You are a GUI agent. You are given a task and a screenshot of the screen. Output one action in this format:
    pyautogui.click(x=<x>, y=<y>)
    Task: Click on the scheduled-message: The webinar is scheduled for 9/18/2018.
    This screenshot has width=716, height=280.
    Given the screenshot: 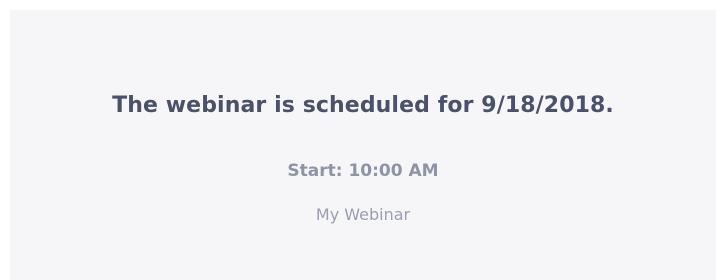 What is the action you would take?
    pyautogui.click(x=363, y=105)
    